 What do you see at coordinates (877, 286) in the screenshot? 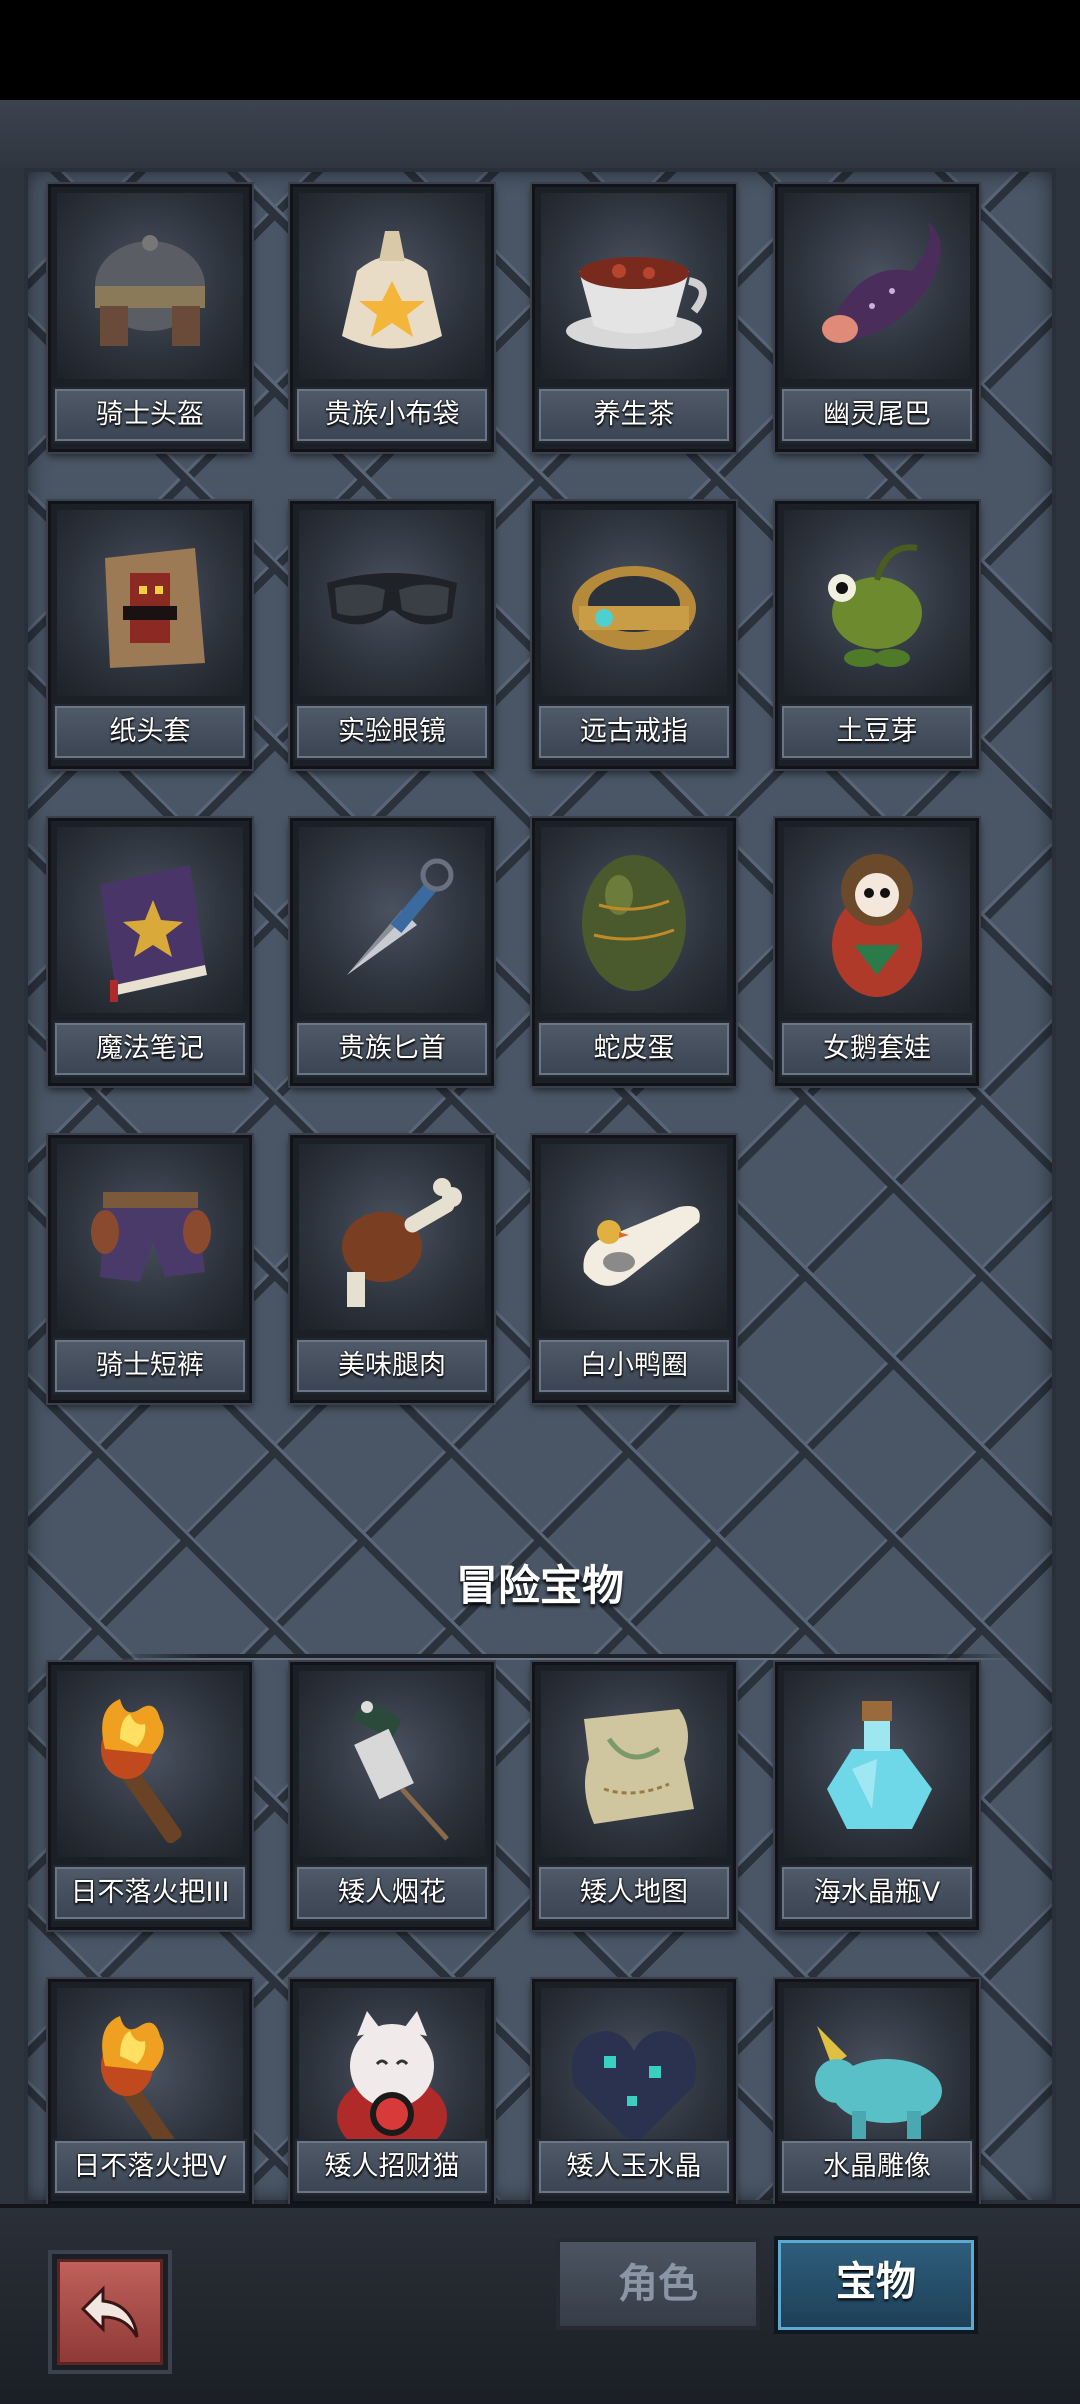
I see `ghost-tail-icon` at bounding box center [877, 286].